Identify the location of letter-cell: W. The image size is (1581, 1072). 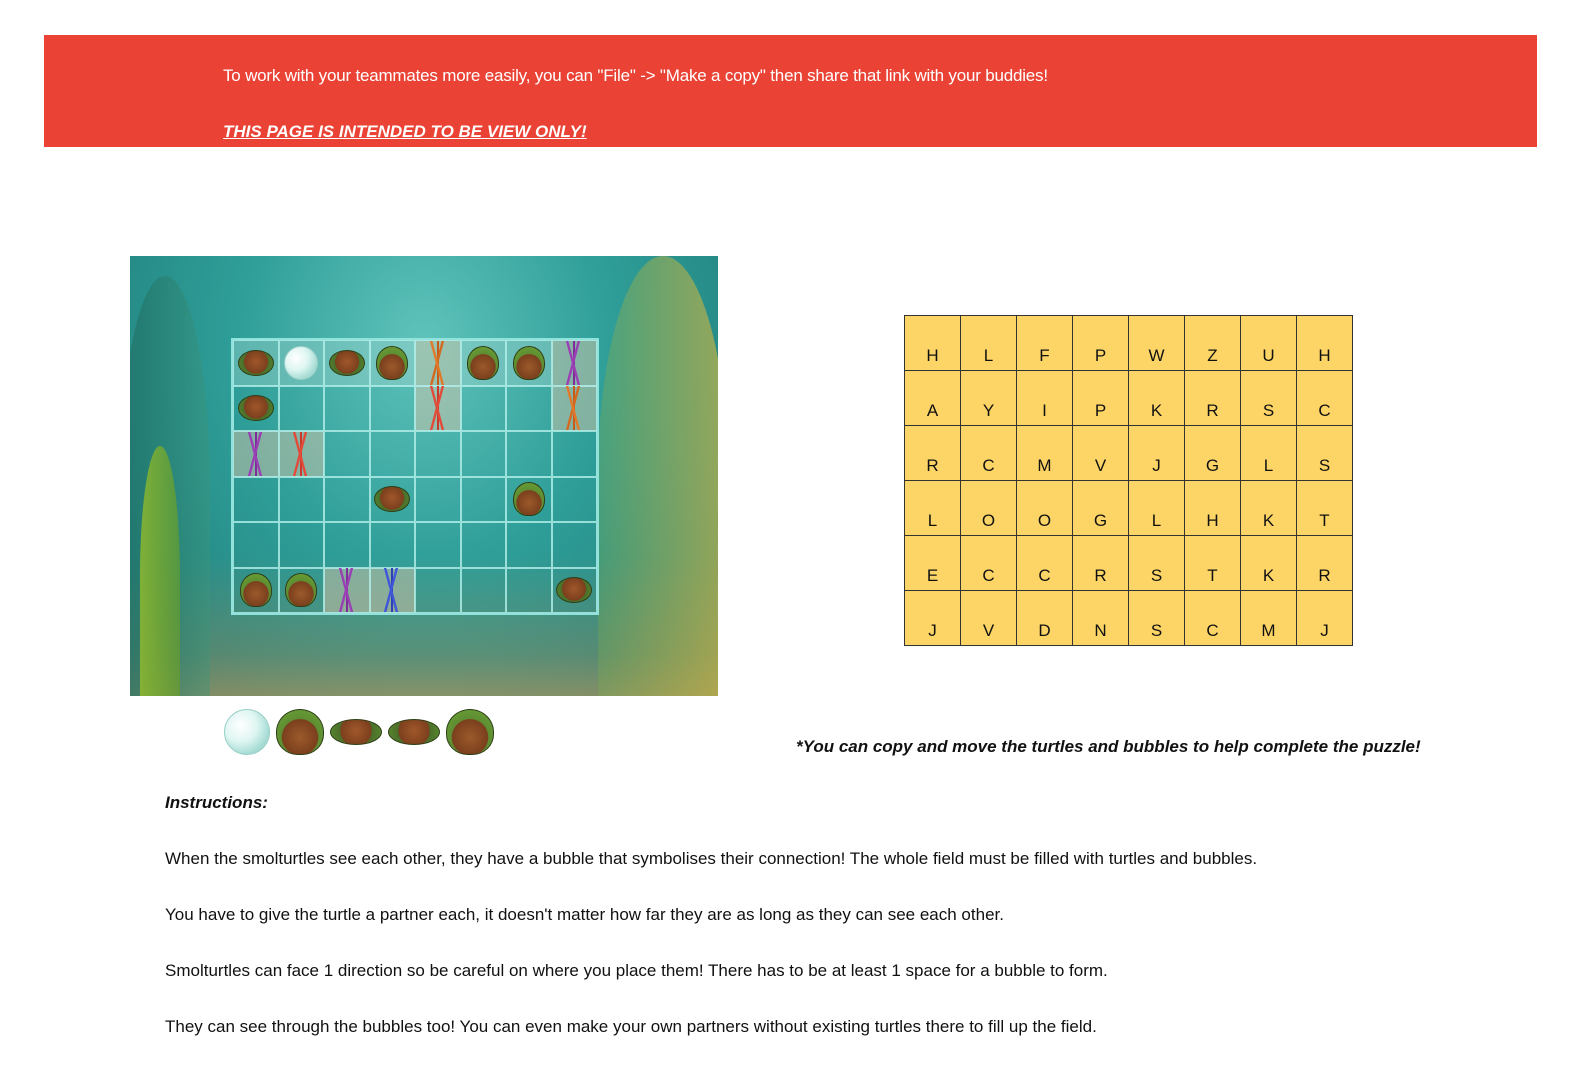
(1156, 343).